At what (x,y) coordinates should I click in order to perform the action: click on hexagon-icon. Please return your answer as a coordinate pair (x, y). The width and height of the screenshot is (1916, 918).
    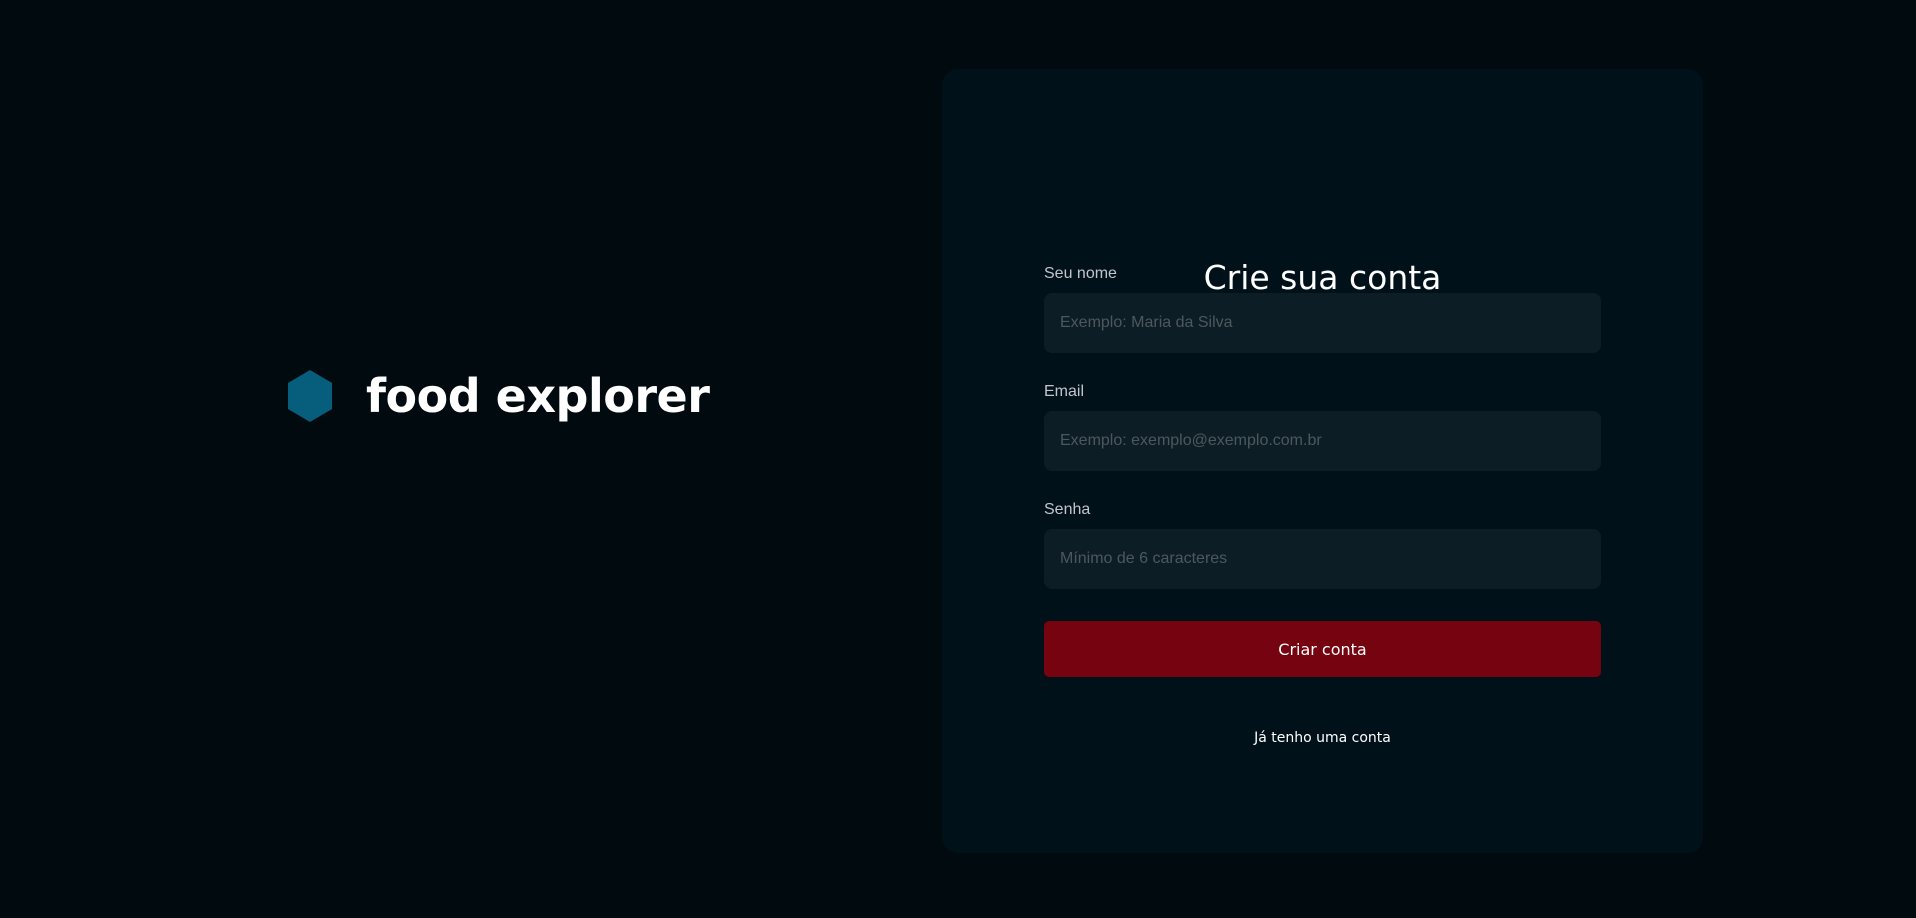
    Looking at the image, I should click on (310, 396).